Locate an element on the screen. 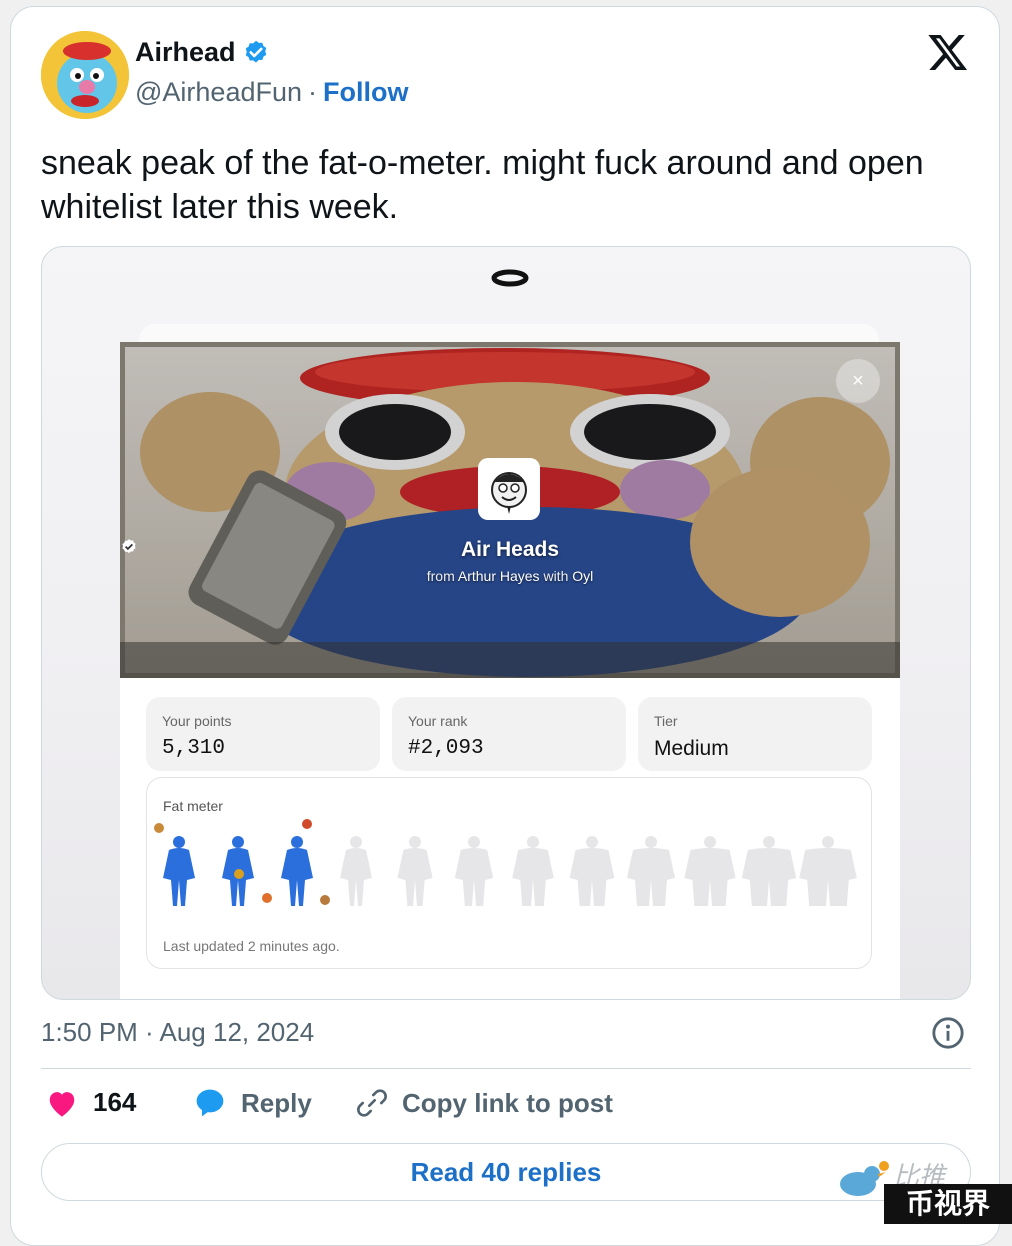 The width and height of the screenshot is (1012, 1246). author-handle-row: @AirheadFun · Follow is located at coordinates (271, 92).